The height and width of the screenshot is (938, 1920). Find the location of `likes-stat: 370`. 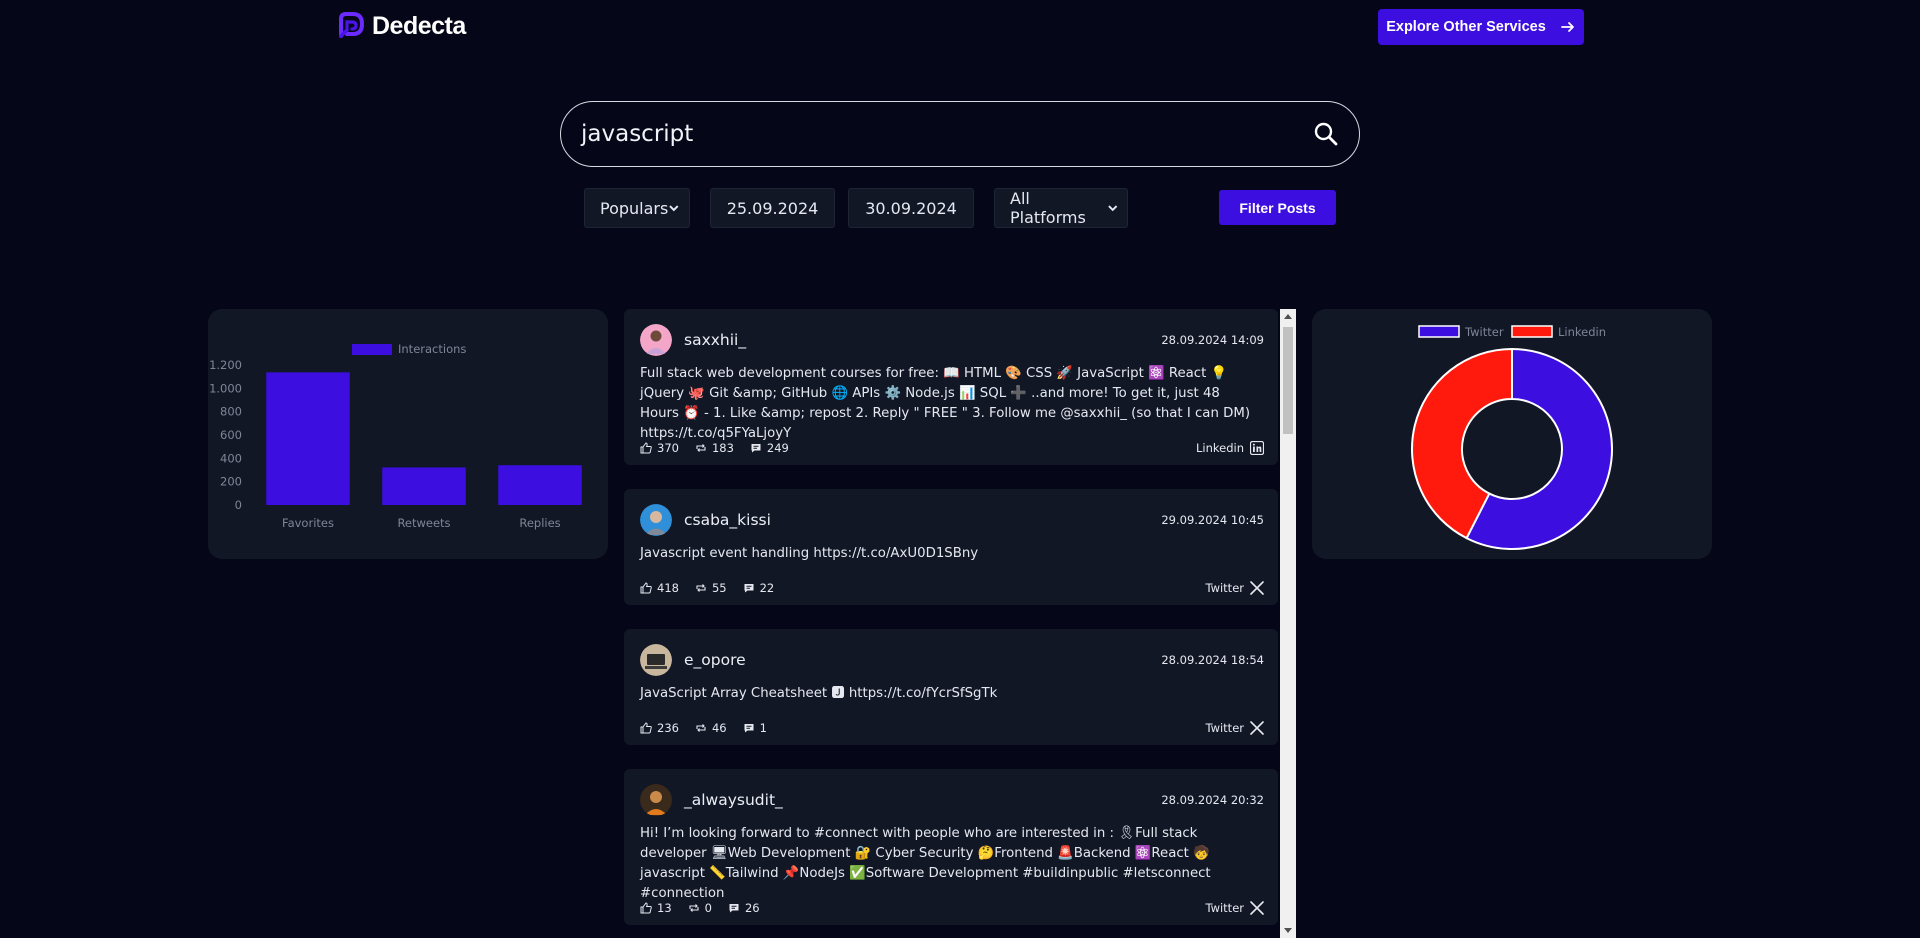

likes-stat: 370 is located at coordinates (659, 448).